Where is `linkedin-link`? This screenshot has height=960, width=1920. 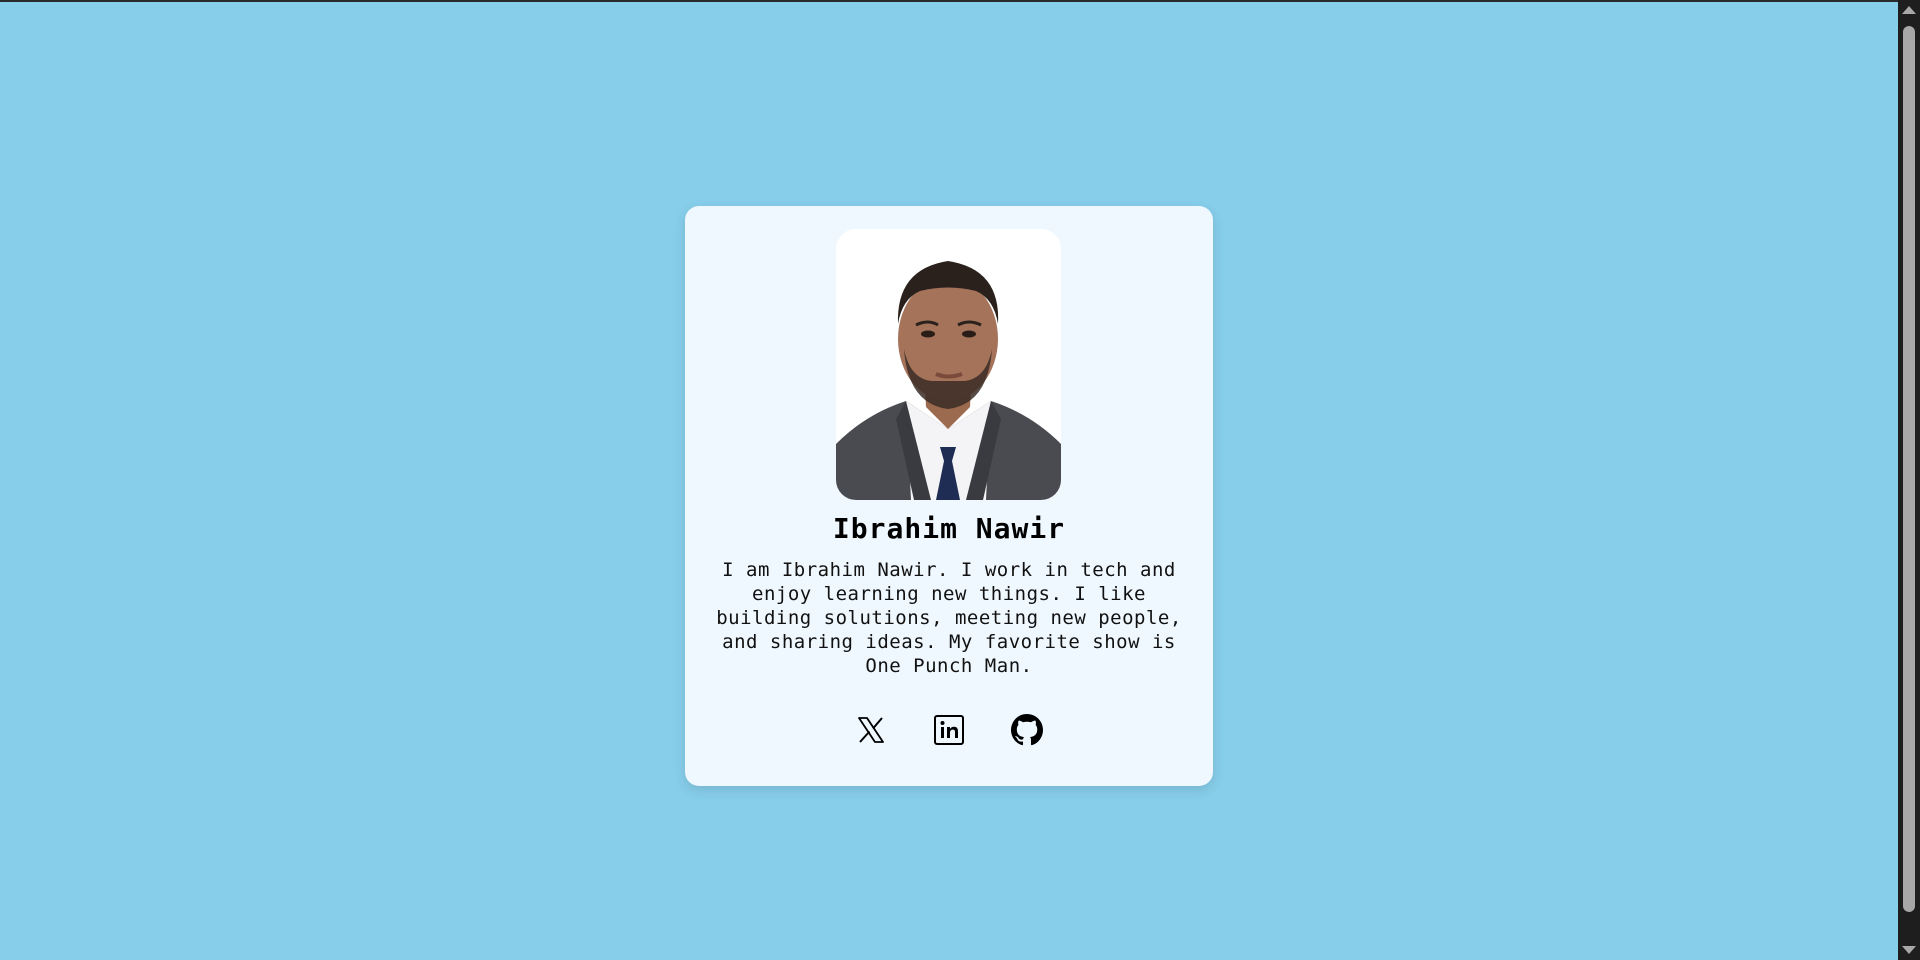 linkedin-link is located at coordinates (949, 730).